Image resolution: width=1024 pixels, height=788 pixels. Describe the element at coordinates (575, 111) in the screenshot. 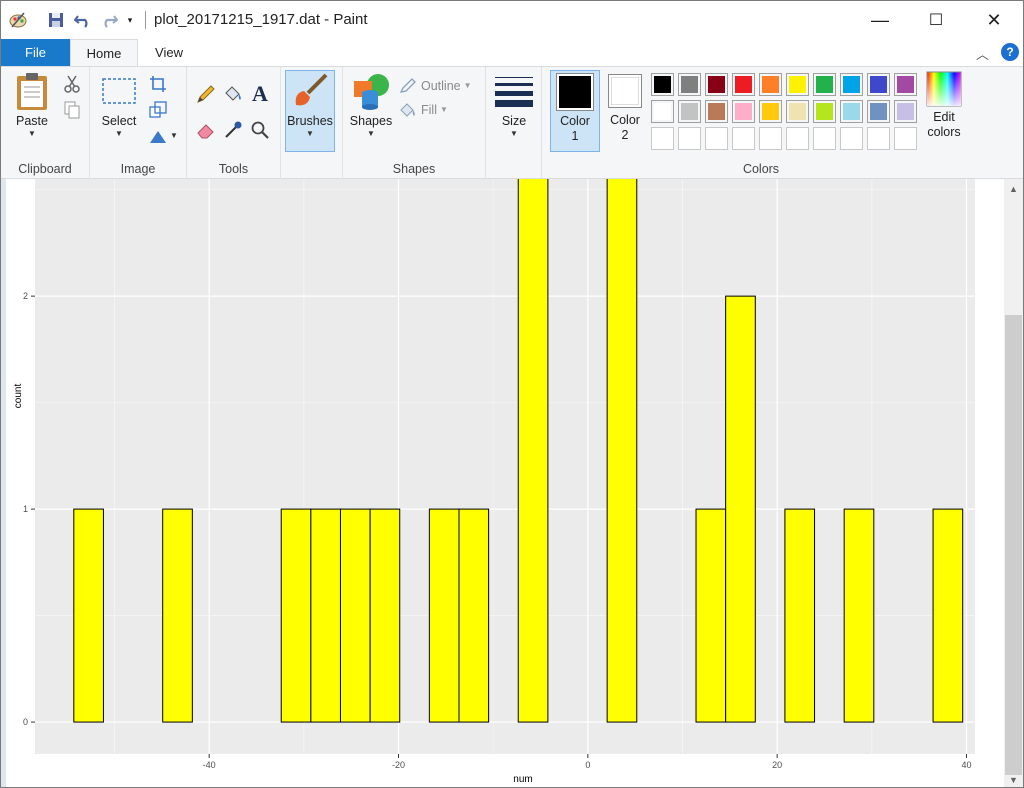

I see `color1-button: Color 1` at that location.